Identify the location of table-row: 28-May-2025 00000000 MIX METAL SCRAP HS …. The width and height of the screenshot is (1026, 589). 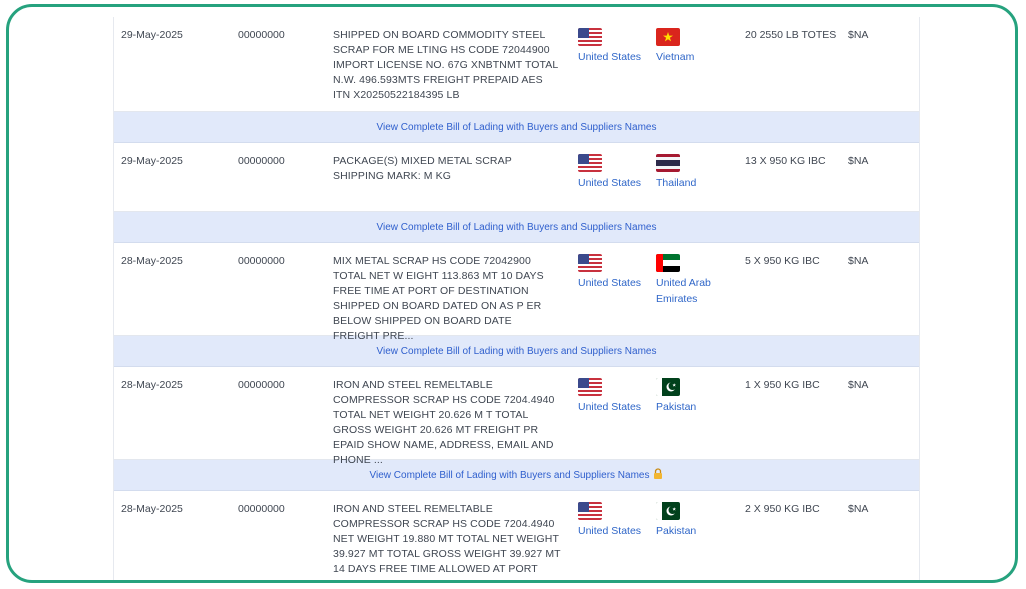
(516, 292).